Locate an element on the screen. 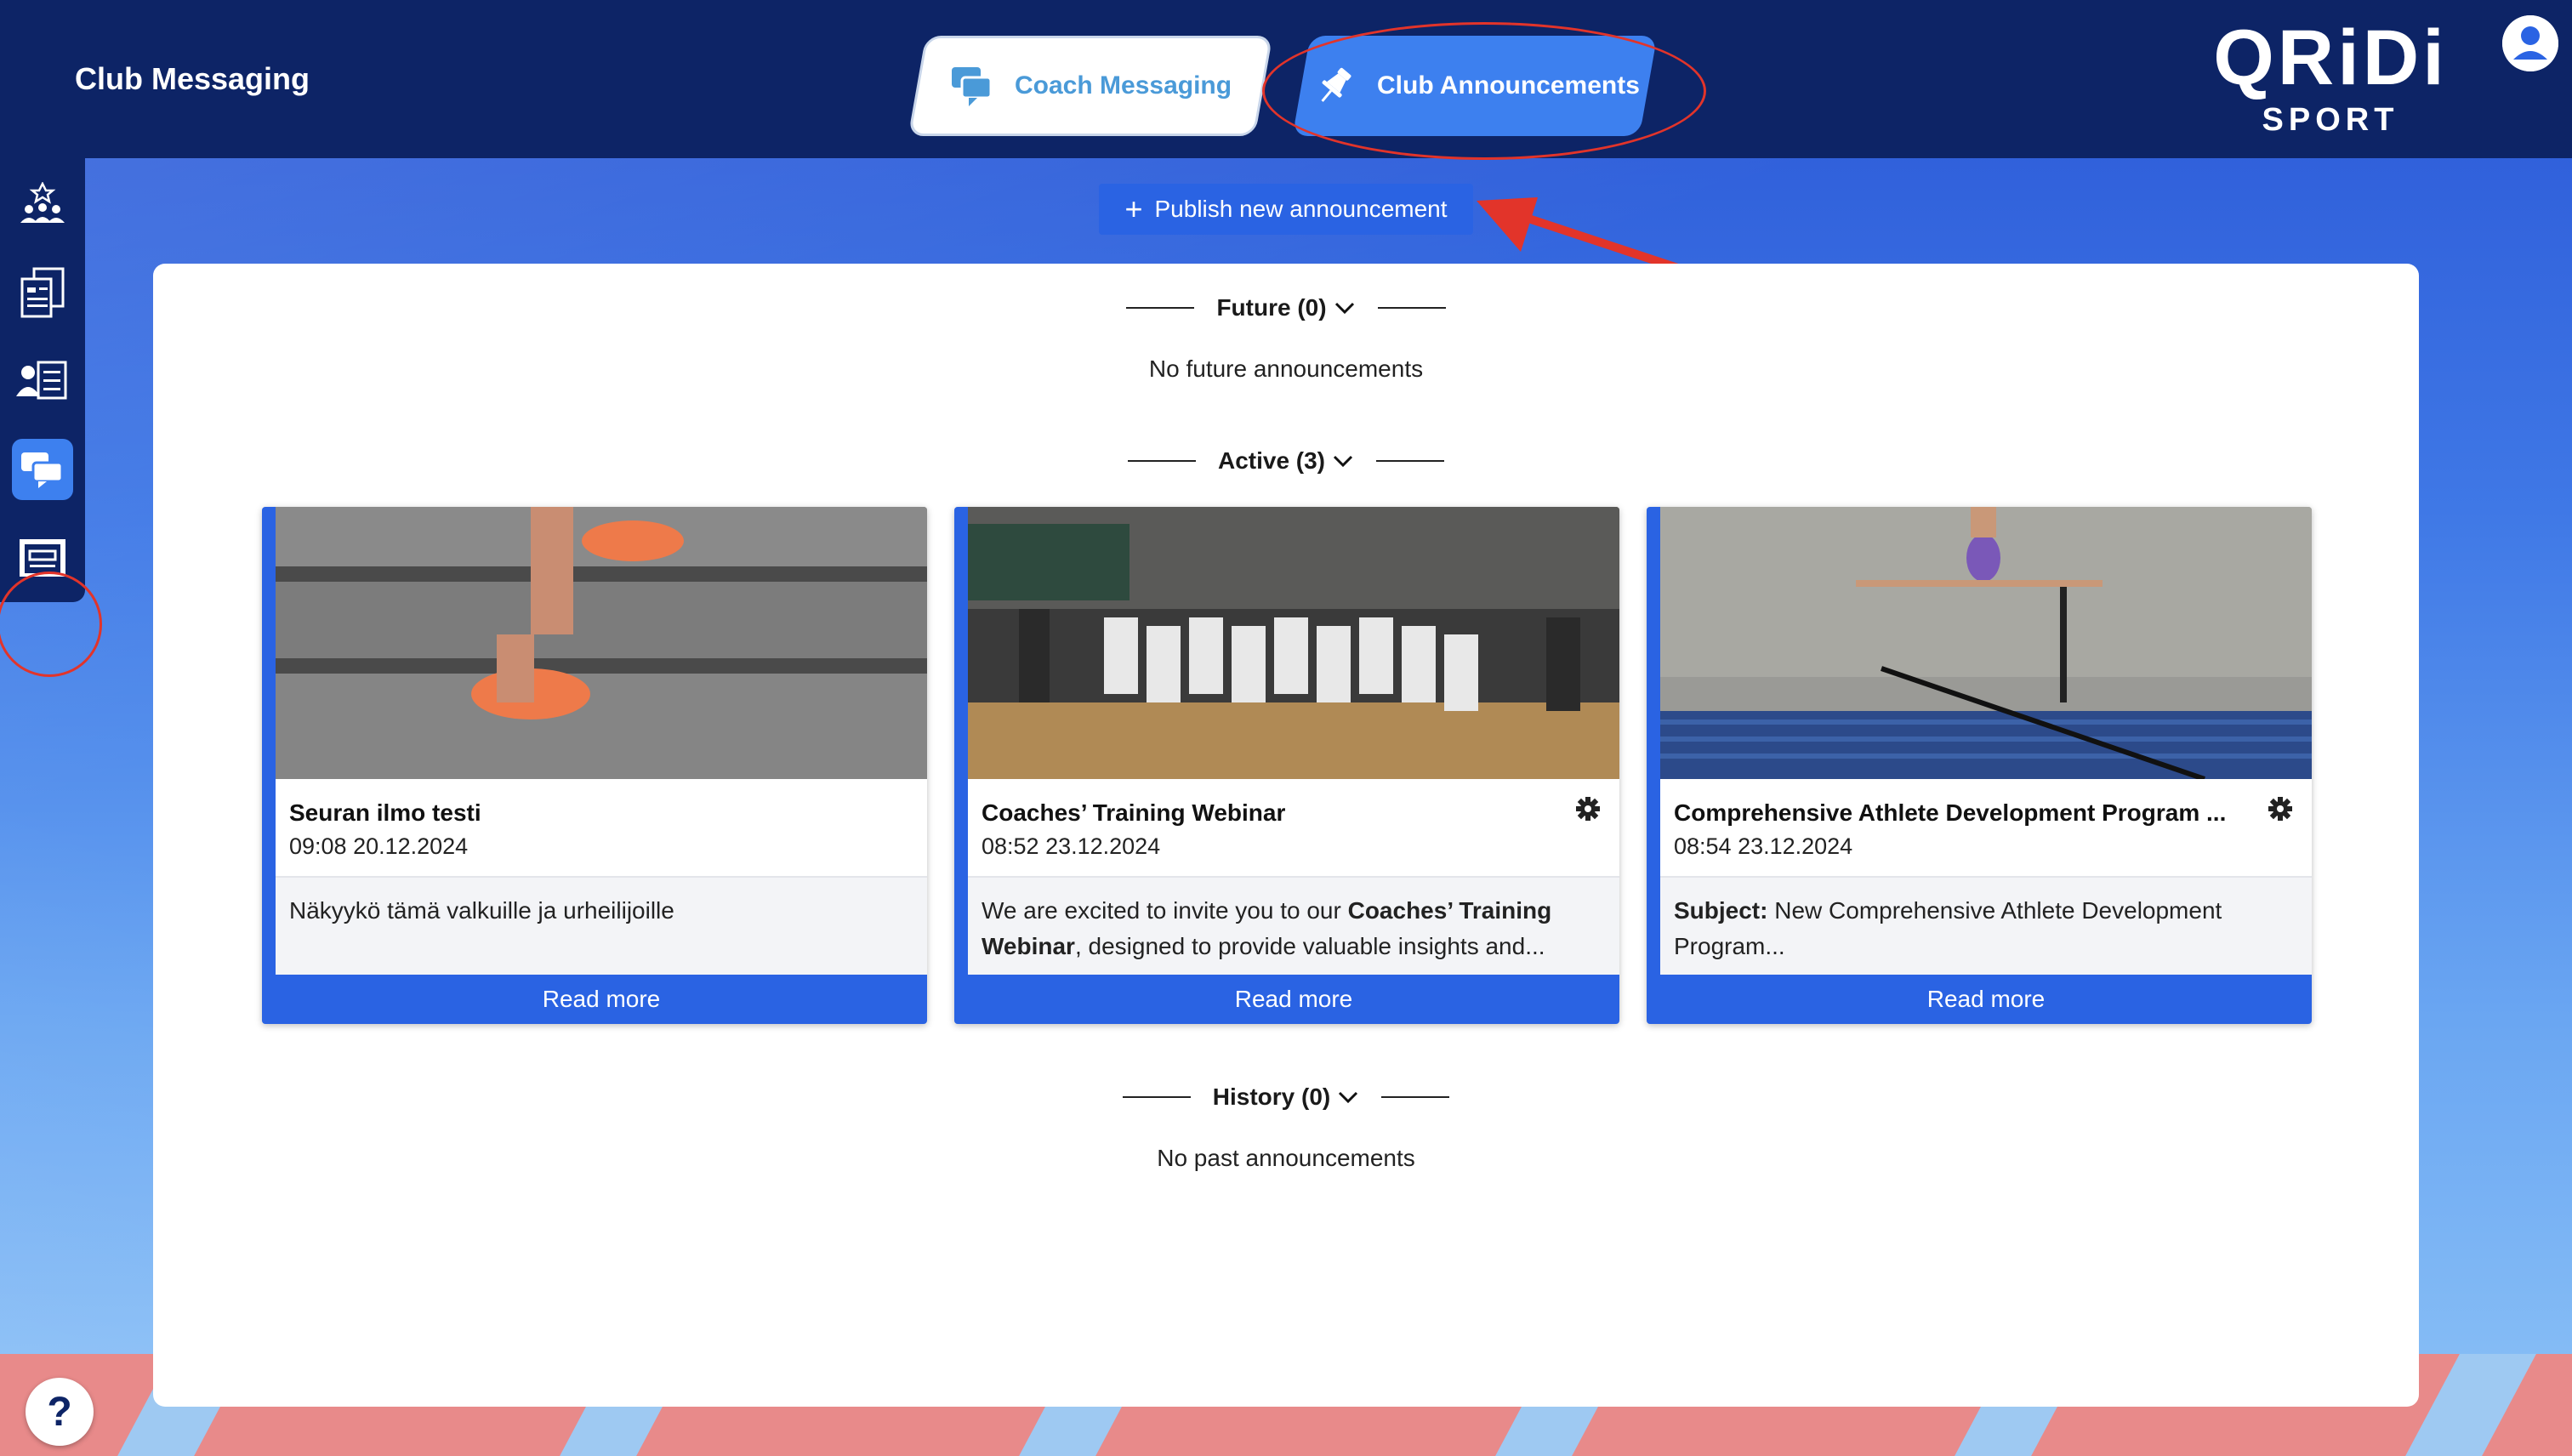 This screenshot has height=1456, width=2572. documents-icon is located at coordinates (43, 292).